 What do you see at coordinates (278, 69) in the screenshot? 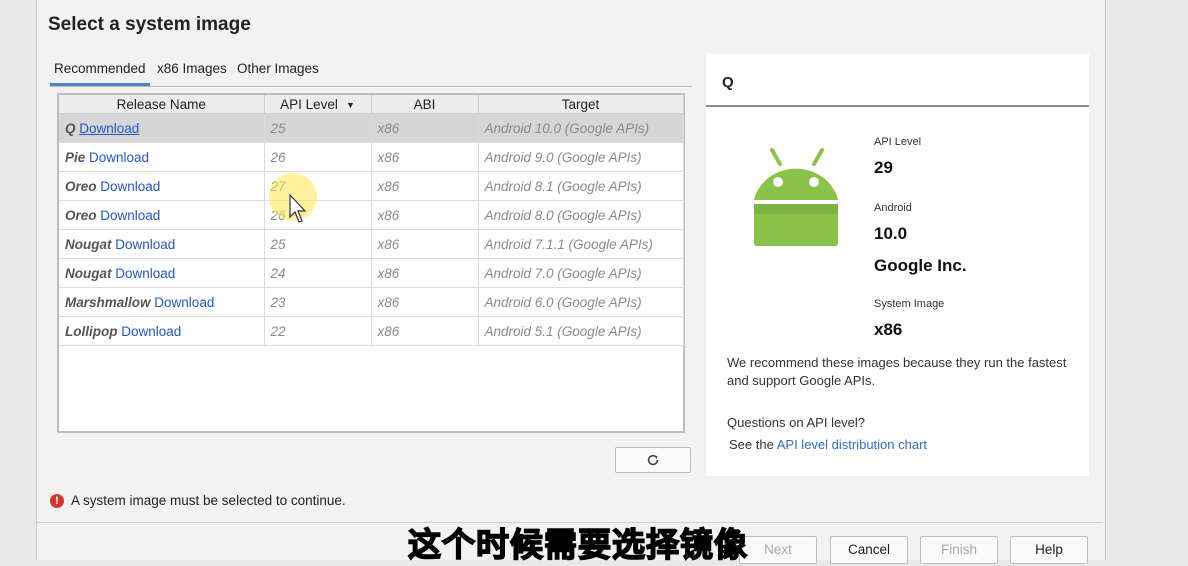
I see `tab-other-images: Other Images` at bounding box center [278, 69].